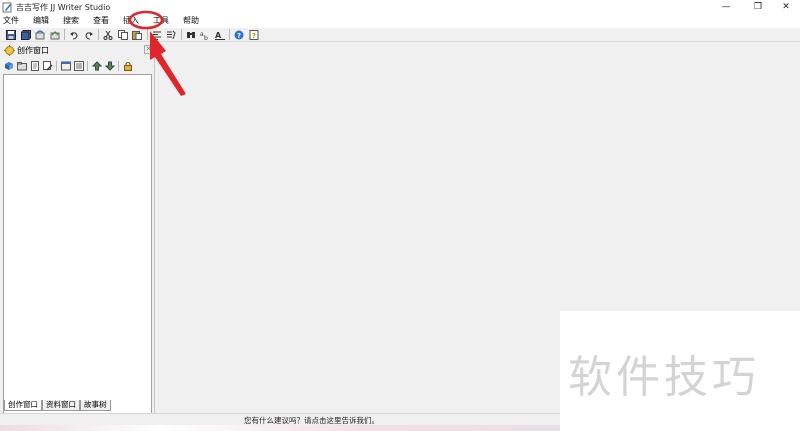  I want to click on save-icon, so click(11, 34).